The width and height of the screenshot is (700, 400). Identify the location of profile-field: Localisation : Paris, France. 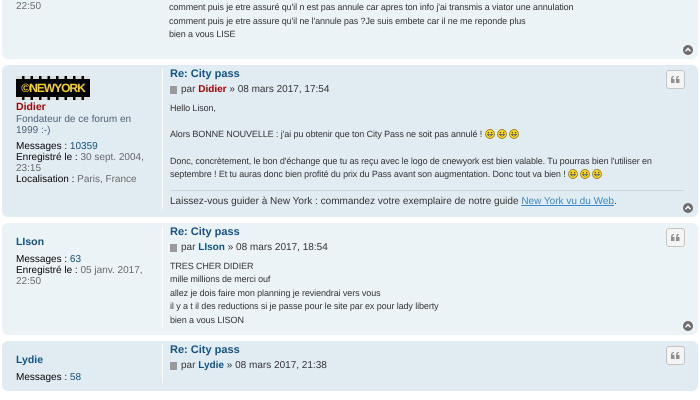
(85, 179).